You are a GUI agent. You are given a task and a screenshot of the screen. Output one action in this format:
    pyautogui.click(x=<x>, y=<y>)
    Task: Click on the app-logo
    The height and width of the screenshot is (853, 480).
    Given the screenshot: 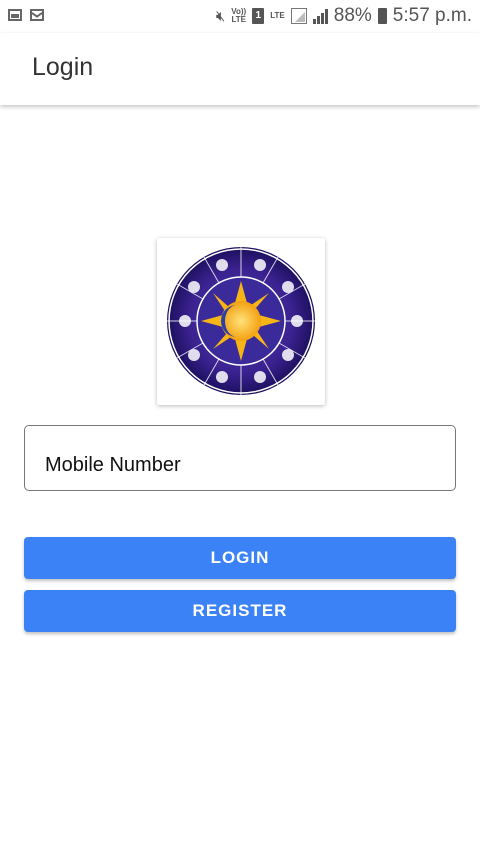 What is the action you would take?
    pyautogui.click(x=241, y=321)
    